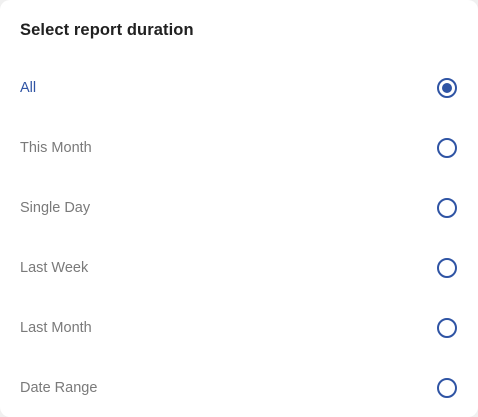  I want to click on option-date-range: Date Range, so click(239, 387).